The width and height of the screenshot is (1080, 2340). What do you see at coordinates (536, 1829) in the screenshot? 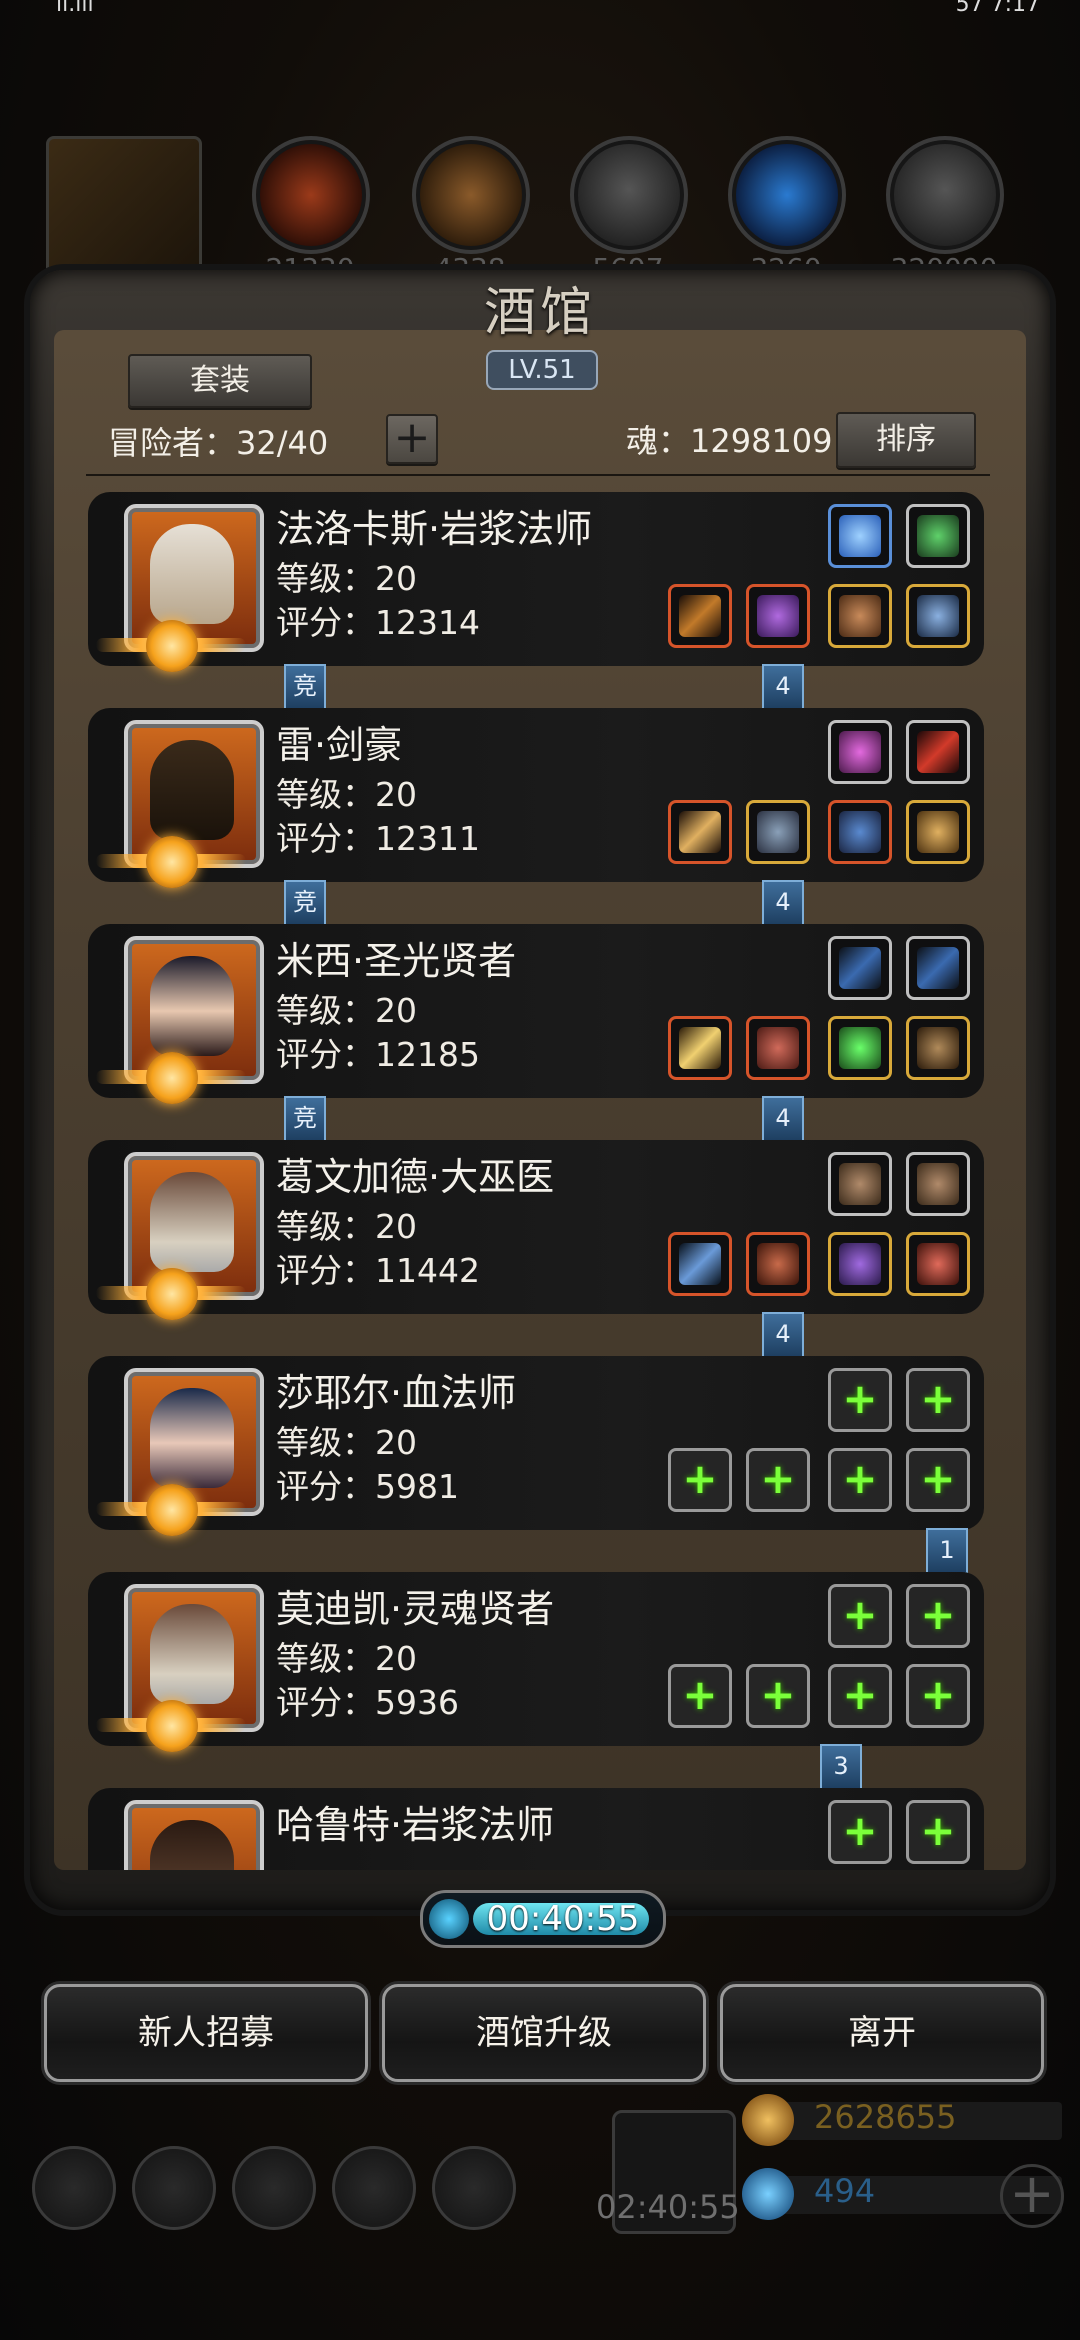
I see `hero-card: 哈鲁特·岩浆法师 + +` at bounding box center [536, 1829].